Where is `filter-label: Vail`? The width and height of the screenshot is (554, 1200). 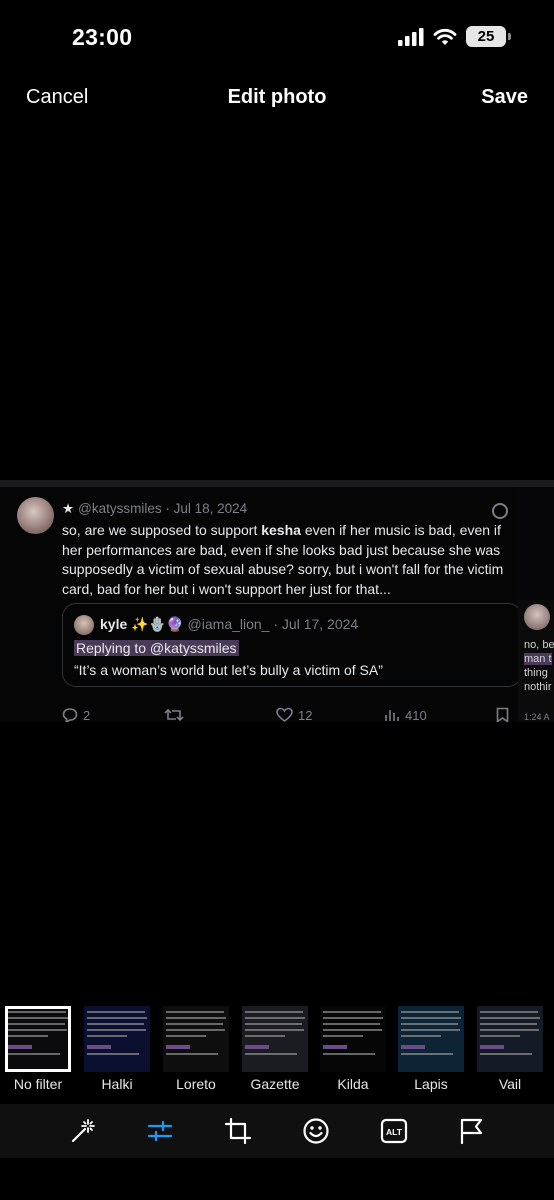
filter-label: Vail is located at coordinates (510, 1084).